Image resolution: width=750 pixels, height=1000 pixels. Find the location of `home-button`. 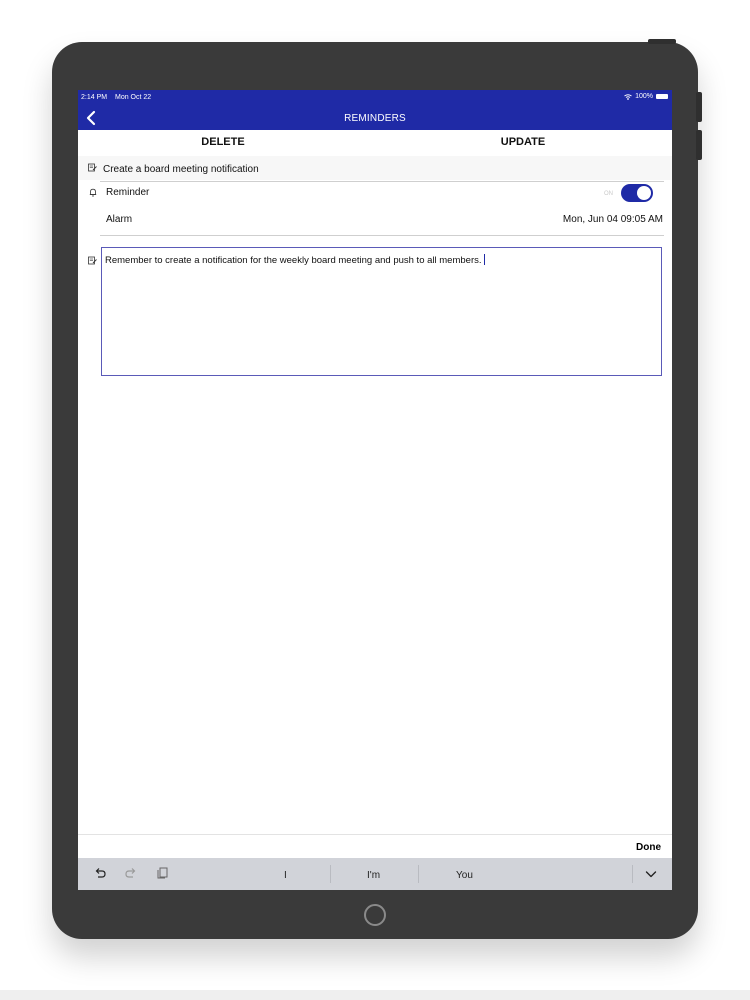

home-button is located at coordinates (375, 915).